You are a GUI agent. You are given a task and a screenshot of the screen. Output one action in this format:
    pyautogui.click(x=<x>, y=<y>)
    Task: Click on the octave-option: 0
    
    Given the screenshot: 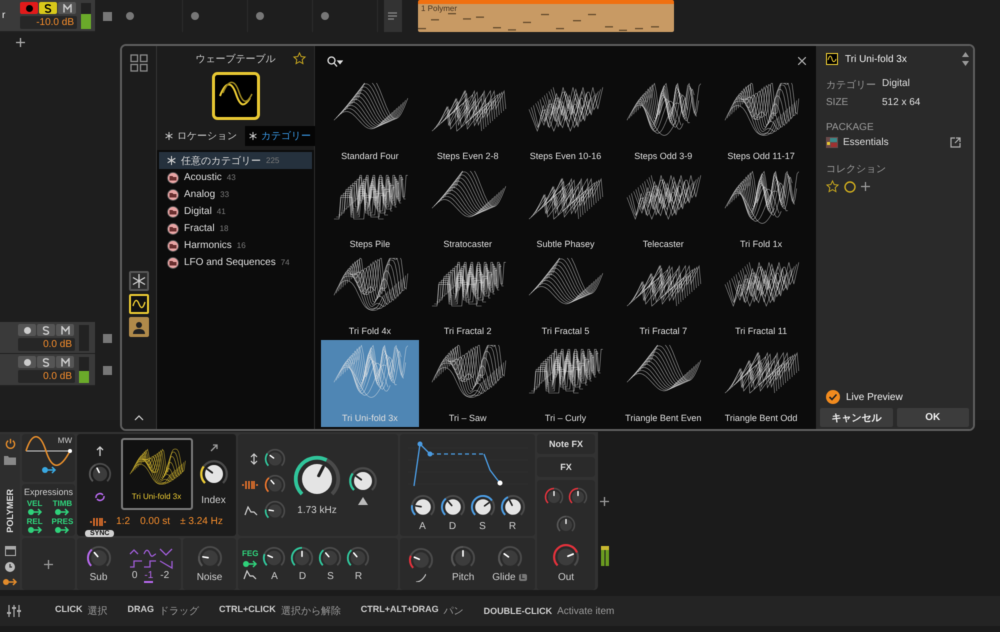 What is the action you would take?
    pyautogui.click(x=135, y=576)
    